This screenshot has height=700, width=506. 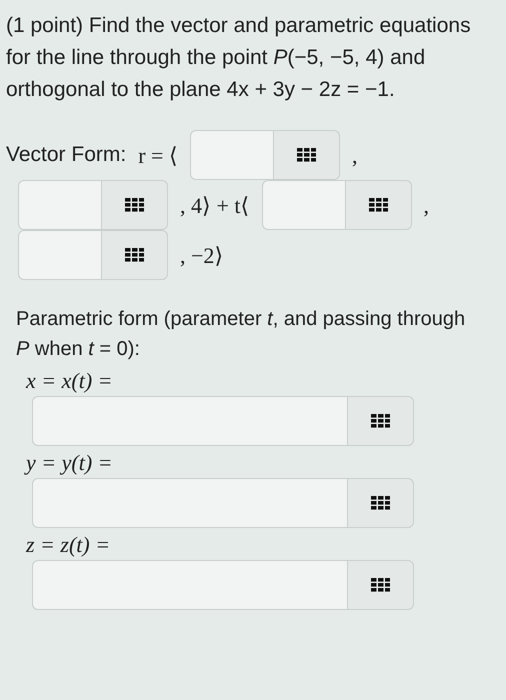 I want to click on math-expression: r = ⟨, so click(x=158, y=156).